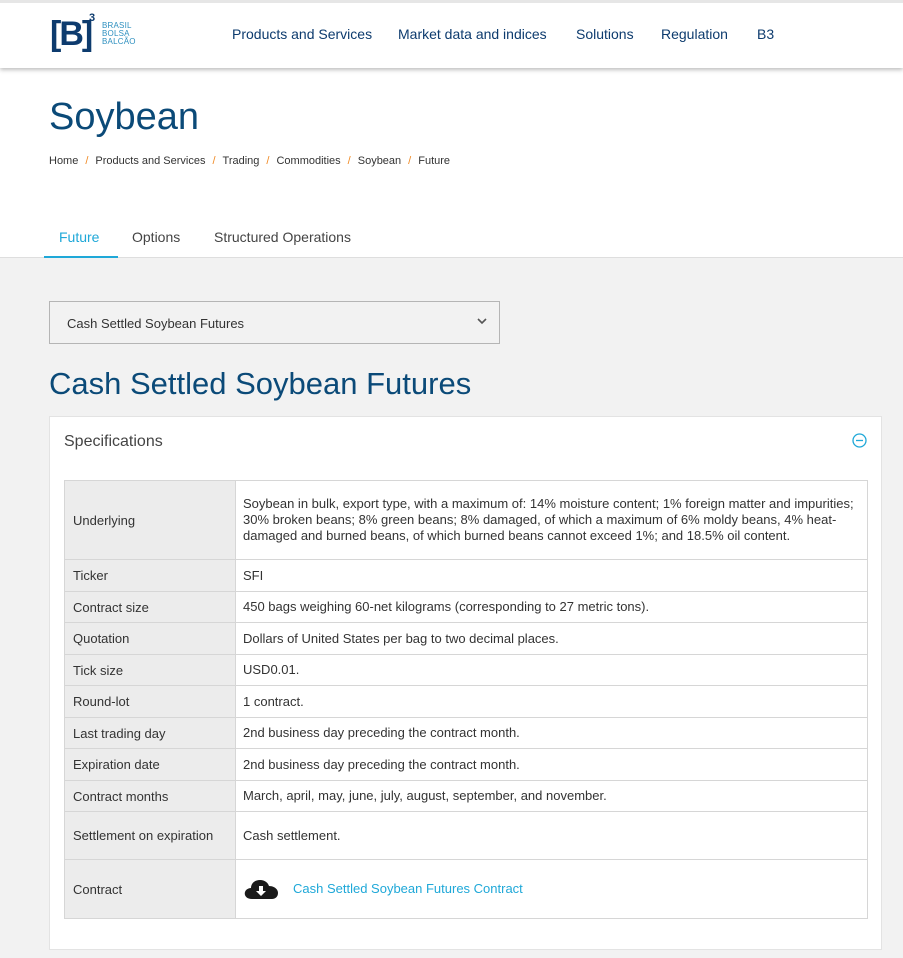 The width and height of the screenshot is (903, 958). What do you see at coordinates (150, 889) in the screenshot?
I see `spec-key: Contract` at bounding box center [150, 889].